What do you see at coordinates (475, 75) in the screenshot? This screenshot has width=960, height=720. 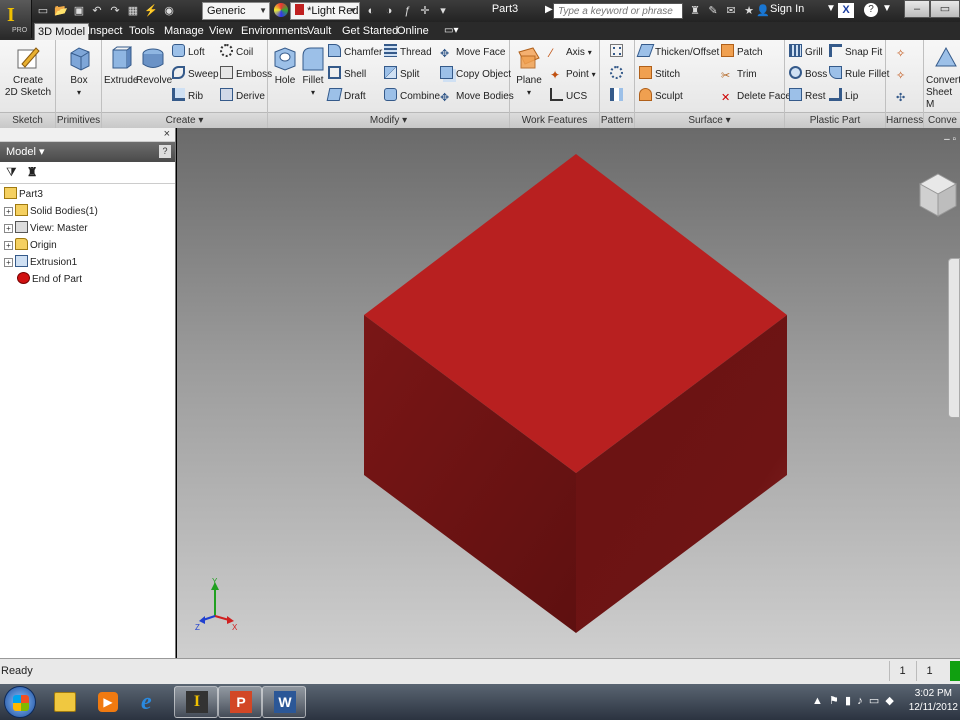 I see `copy-object-button: Copy Object` at bounding box center [475, 75].